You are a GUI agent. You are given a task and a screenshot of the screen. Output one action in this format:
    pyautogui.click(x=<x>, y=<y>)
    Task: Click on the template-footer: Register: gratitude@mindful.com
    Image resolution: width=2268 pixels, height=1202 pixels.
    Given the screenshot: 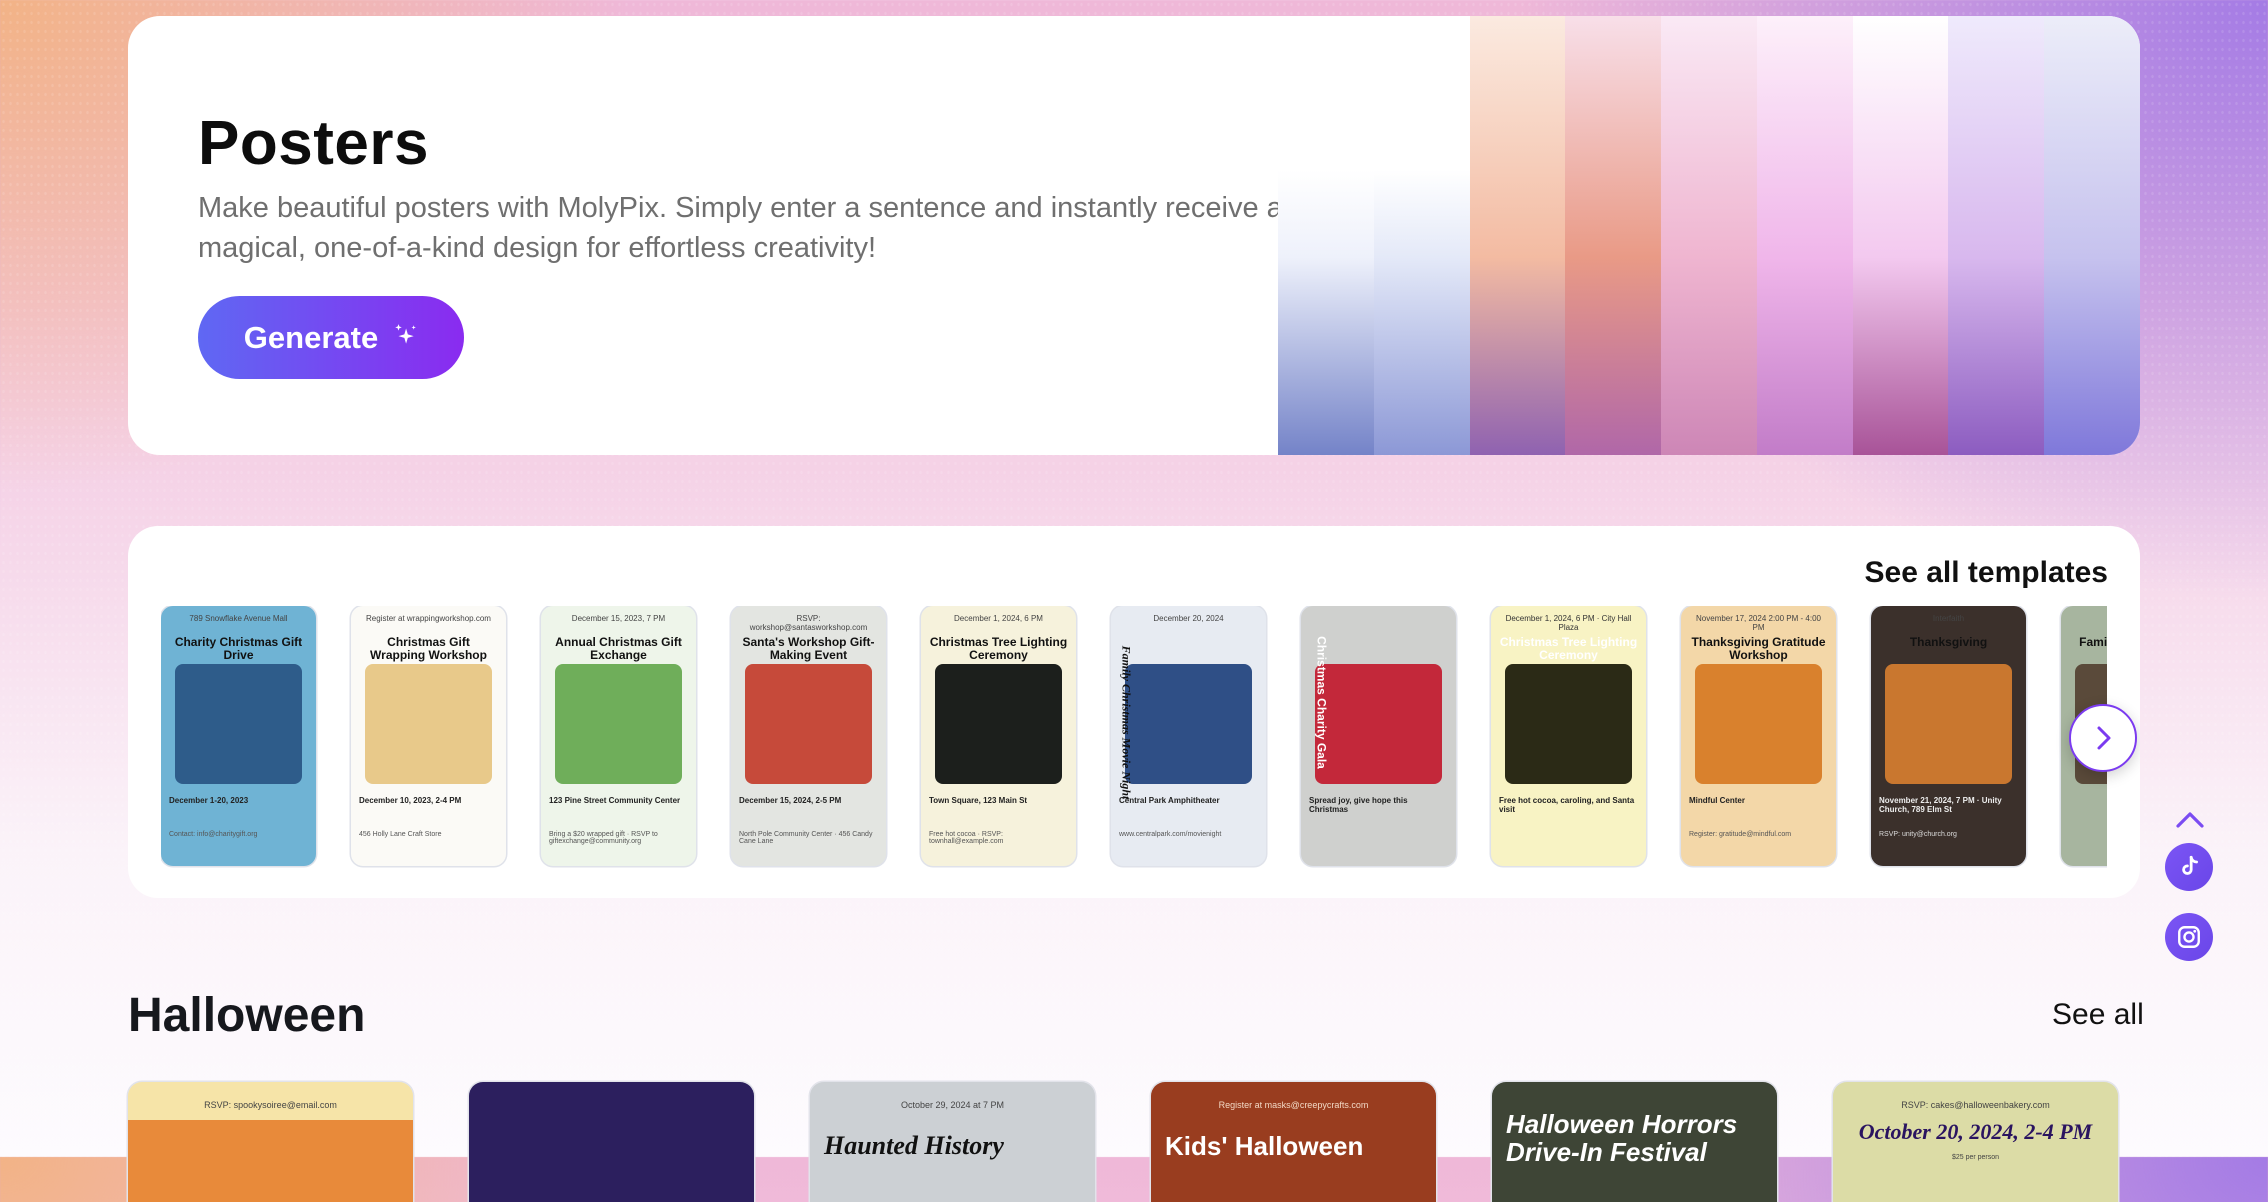 What is the action you would take?
    pyautogui.click(x=1740, y=834)
    